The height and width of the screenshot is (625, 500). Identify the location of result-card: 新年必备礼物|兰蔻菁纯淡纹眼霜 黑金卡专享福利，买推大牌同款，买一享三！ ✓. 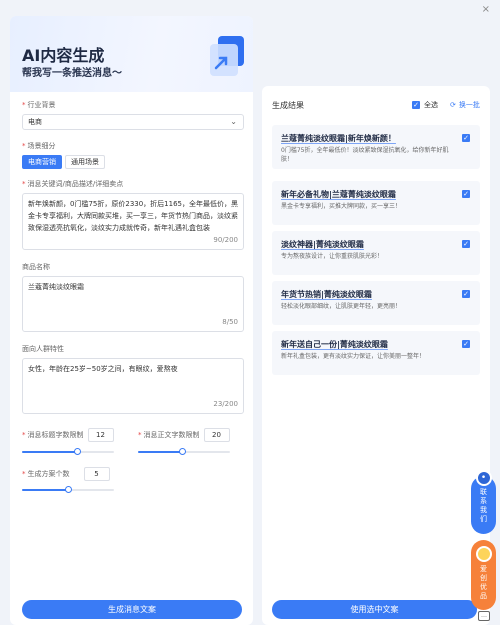
(376, 203).